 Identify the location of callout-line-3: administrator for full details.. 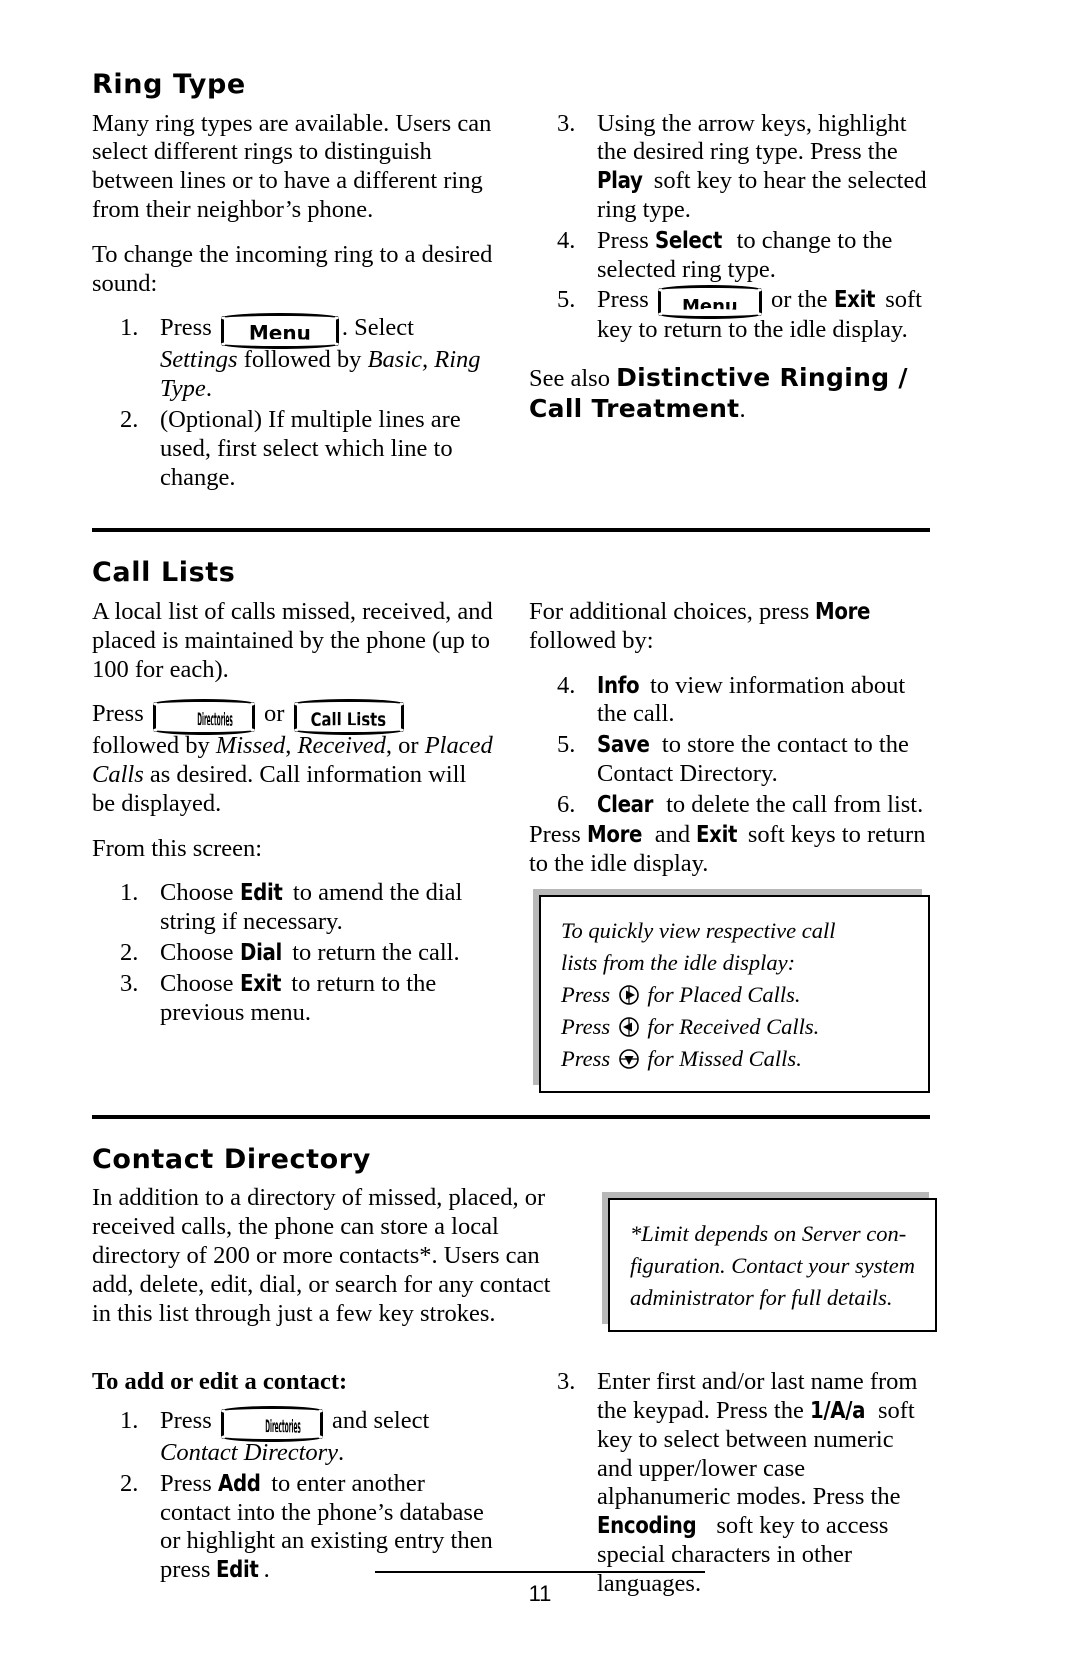
(761, 1298).